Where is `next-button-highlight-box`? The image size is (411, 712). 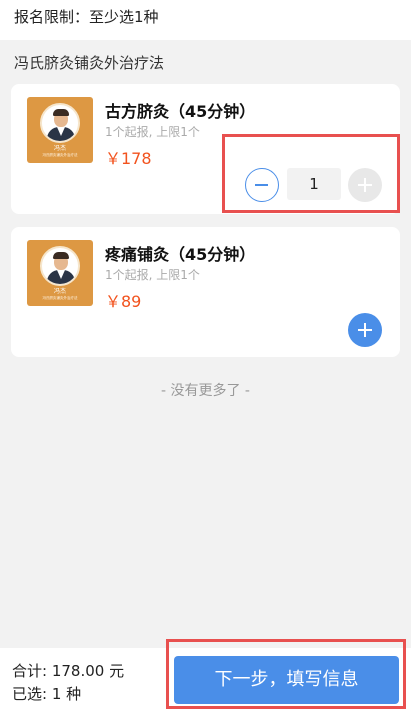
next-button-highlight-box is located at coordinates (286, 674).